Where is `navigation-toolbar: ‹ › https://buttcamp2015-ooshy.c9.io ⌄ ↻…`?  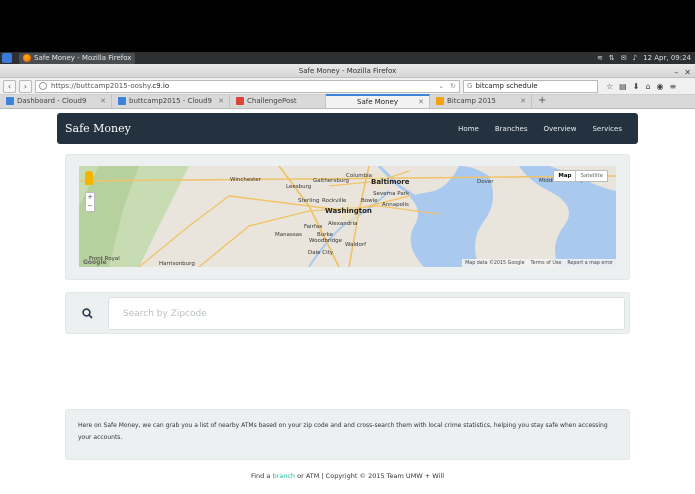
navigation-toolbar: ‹ › https://buttcamp2015-ooshy.c9.io ⌄ ↻… is located at coordinates (347, 86).